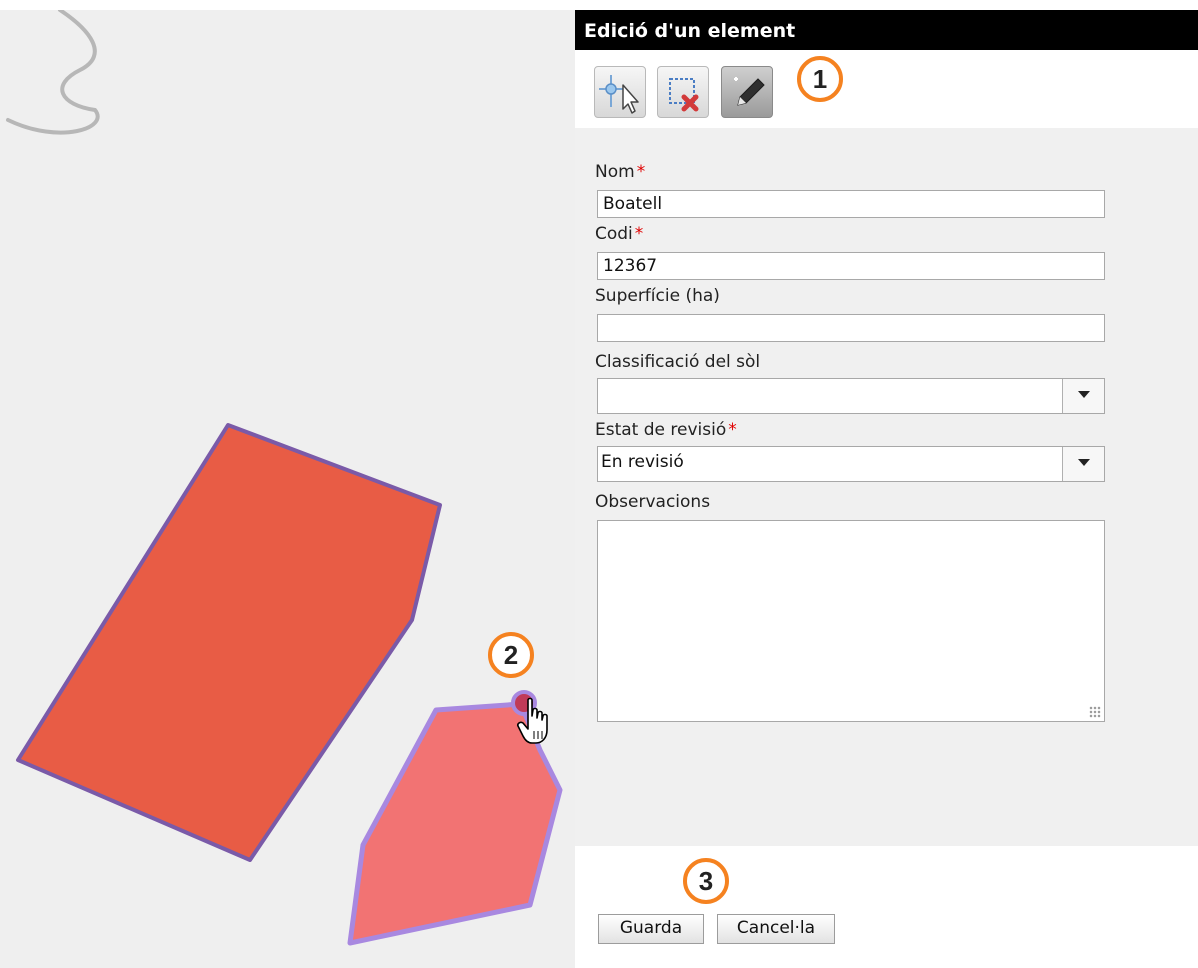  What do you see at coordinates (851, 328) in the screenshot?
I see `superficie-input` at bounding box center [851, 328].